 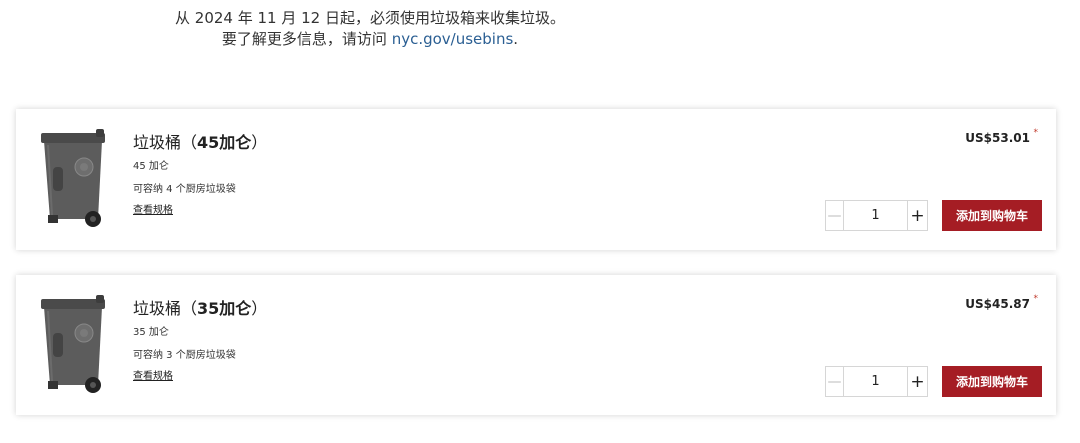 What do you see at coordinates (184, 355) in the screenshot?
I see `product-bag-capacity: 可容纳 3 个厨房垃圾袋` at bounding box center [184, 355].